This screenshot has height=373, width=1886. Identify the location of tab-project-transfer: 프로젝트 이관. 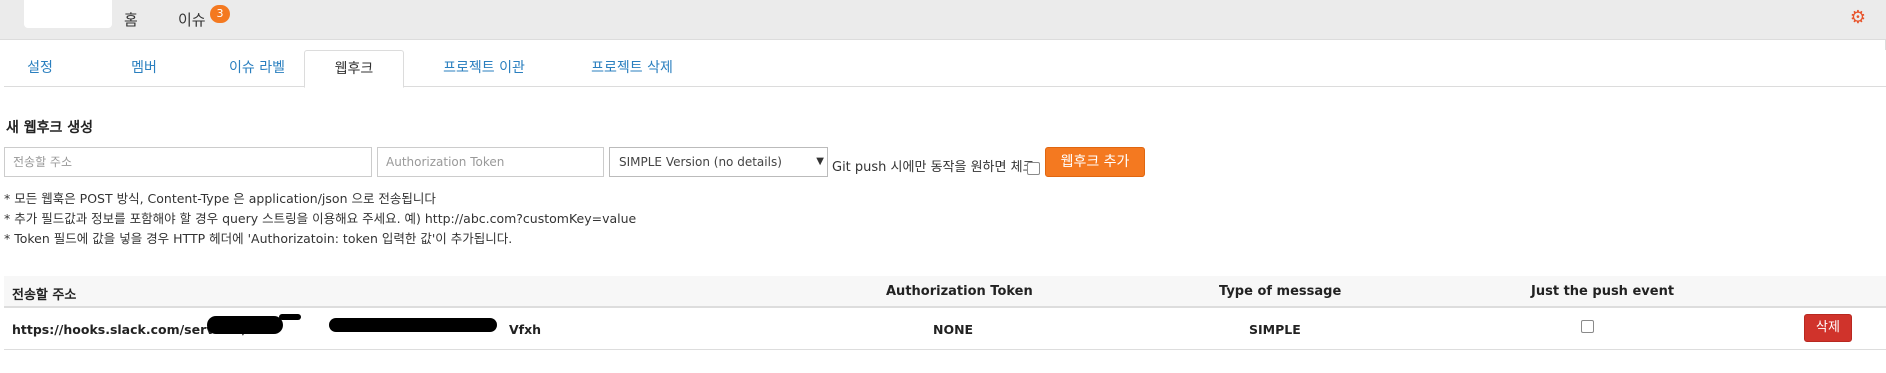
(484, 68).